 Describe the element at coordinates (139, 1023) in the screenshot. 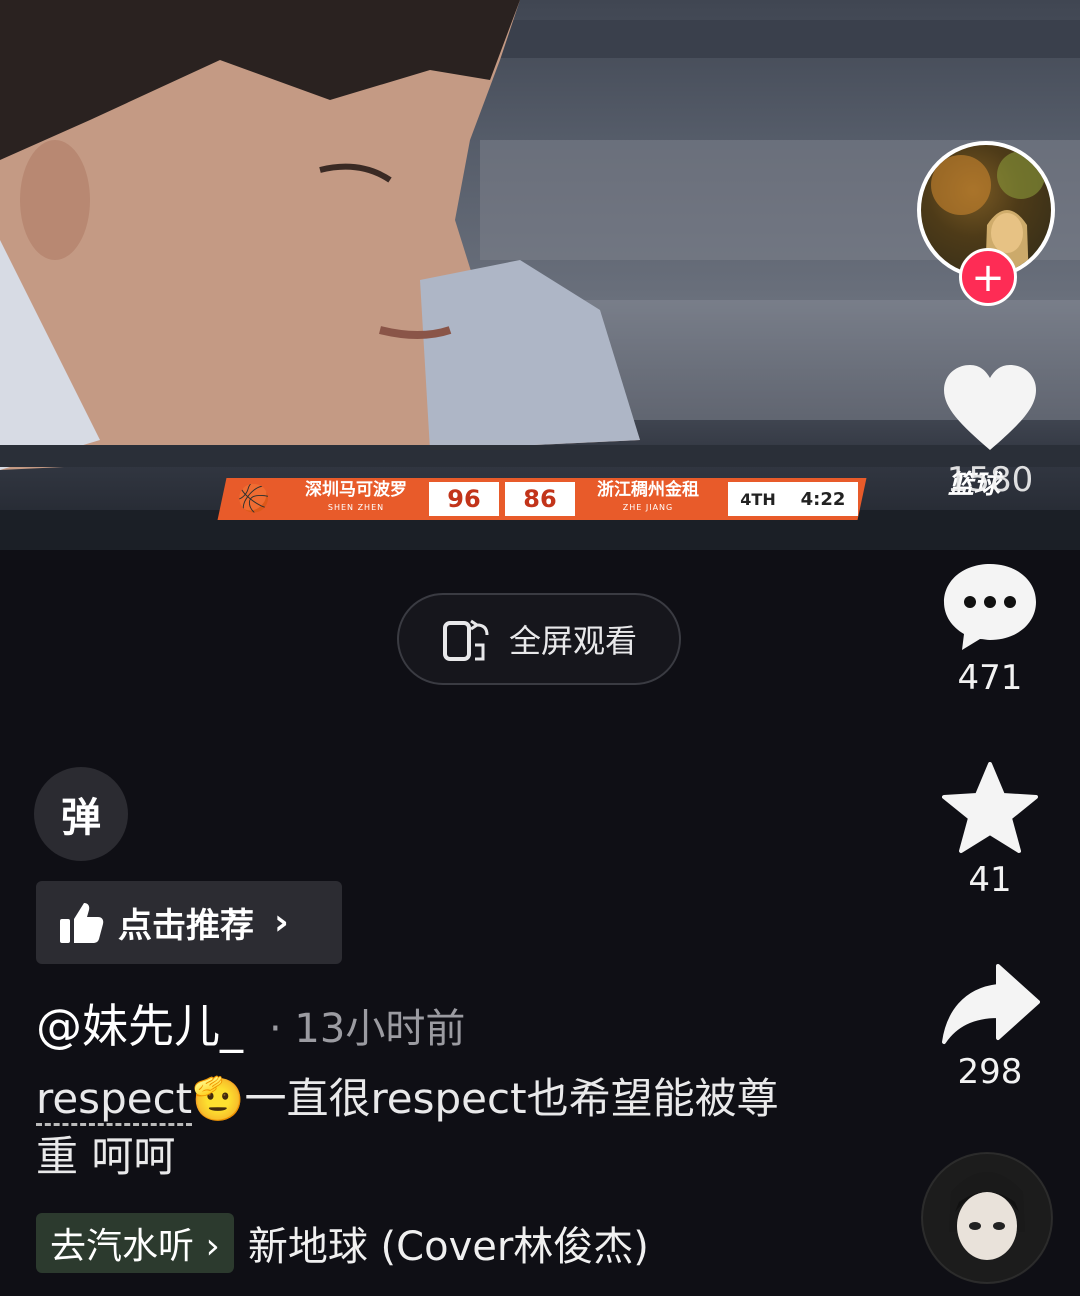

I see `author-name: @妹先儿_` at that location.